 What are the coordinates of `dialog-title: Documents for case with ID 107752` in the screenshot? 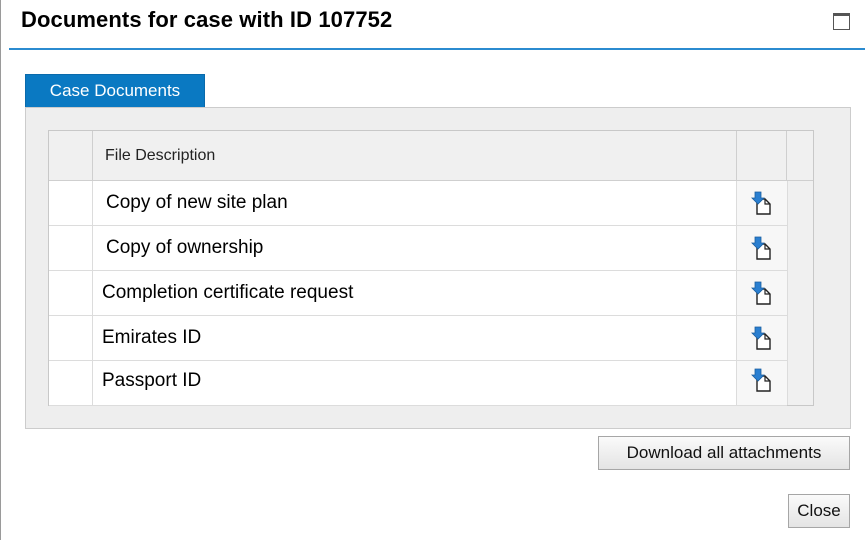 It's located at (207, 19).